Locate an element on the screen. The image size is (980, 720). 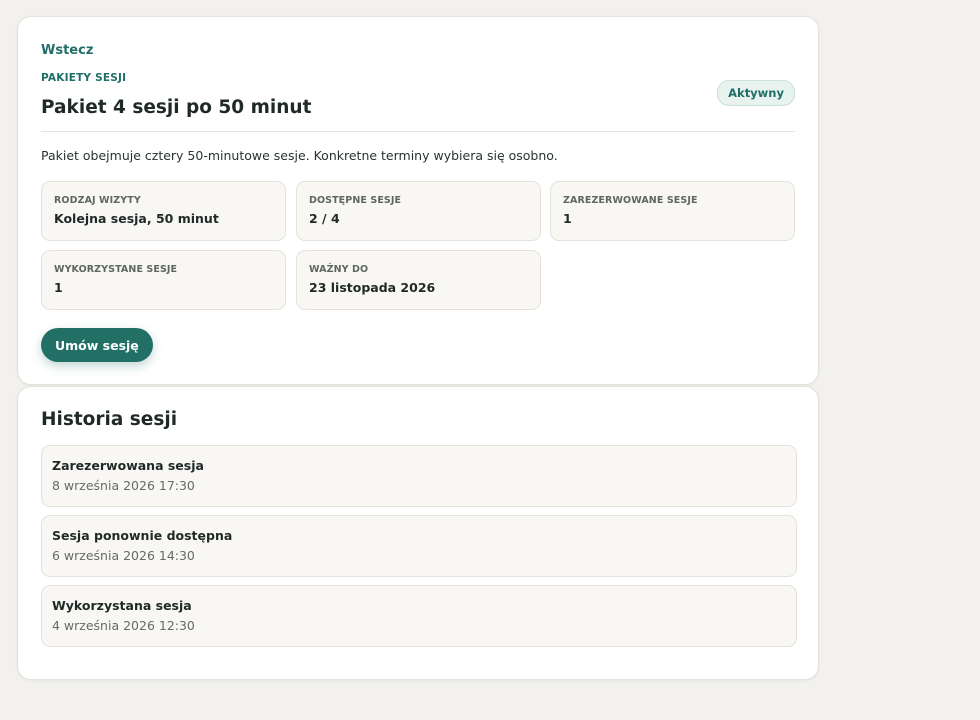
info-valid-until: WAŻNY DO 23 listopada 2026 is located at coordinates (418, 280).